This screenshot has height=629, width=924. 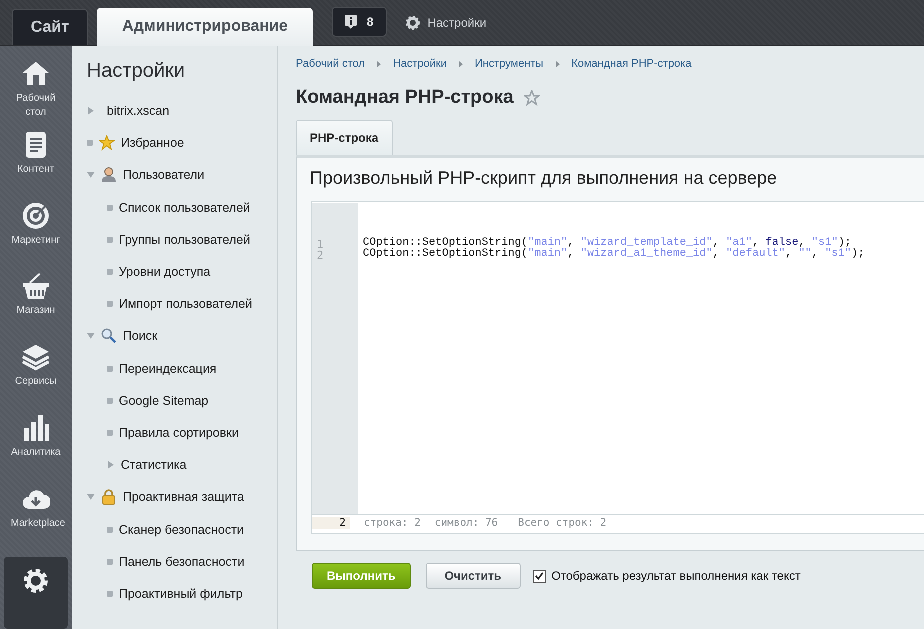 What do you see at coordinates (532, 98) in the screenshot?
I see `favorite-star-icon` at bounding box center [532, 98].